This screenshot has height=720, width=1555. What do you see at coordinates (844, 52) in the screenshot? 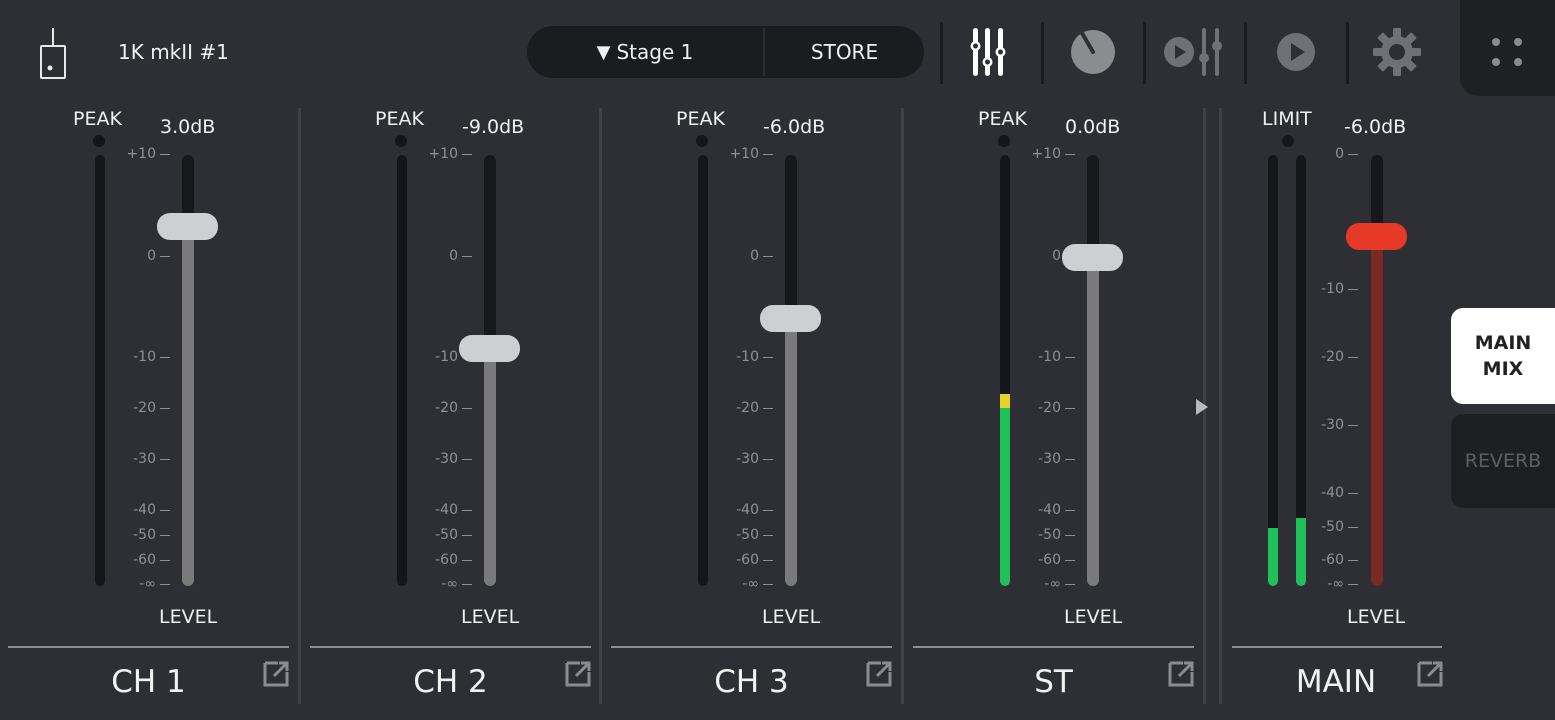
I see `store-button: STORE` at bounding box center [844, 52].